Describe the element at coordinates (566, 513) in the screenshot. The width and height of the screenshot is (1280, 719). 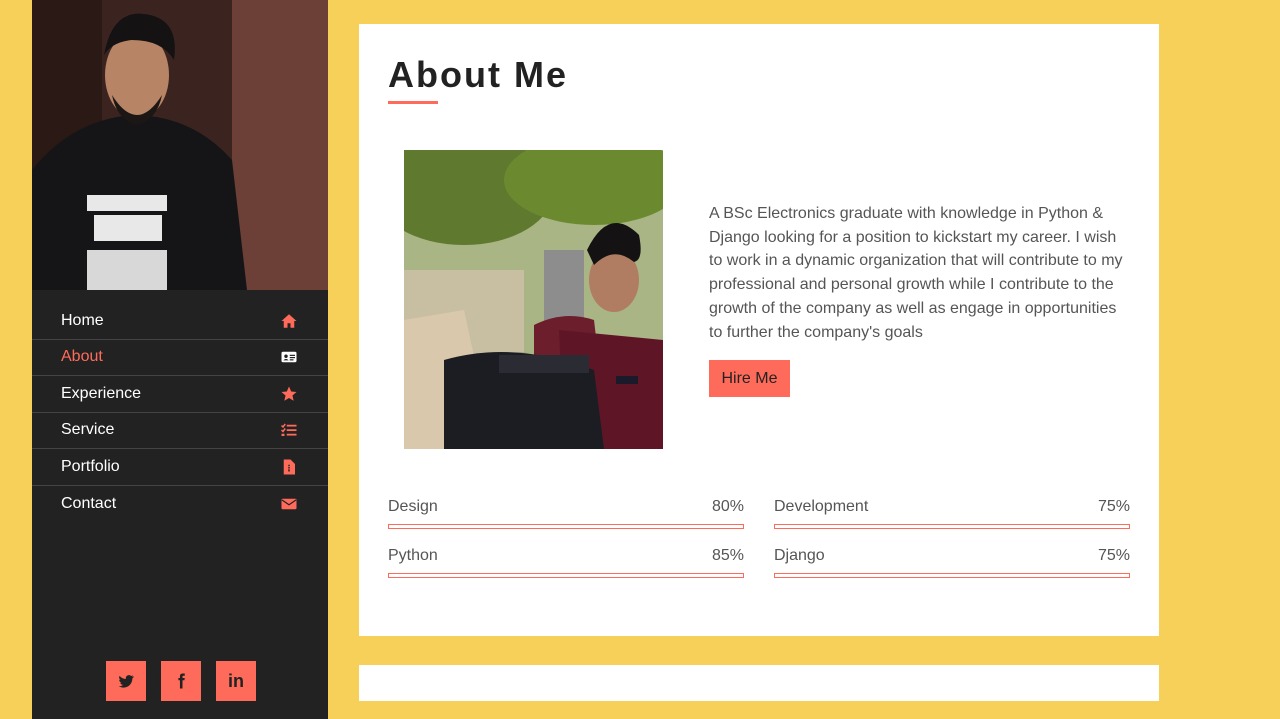
I see `skill-design: Design 80%` at that location.